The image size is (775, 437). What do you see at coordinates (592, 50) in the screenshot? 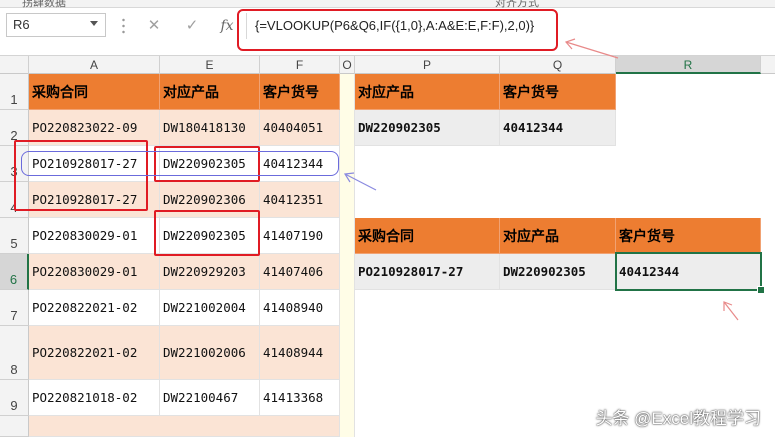
I see `formula-arrow` at bounding box center [592, 50].